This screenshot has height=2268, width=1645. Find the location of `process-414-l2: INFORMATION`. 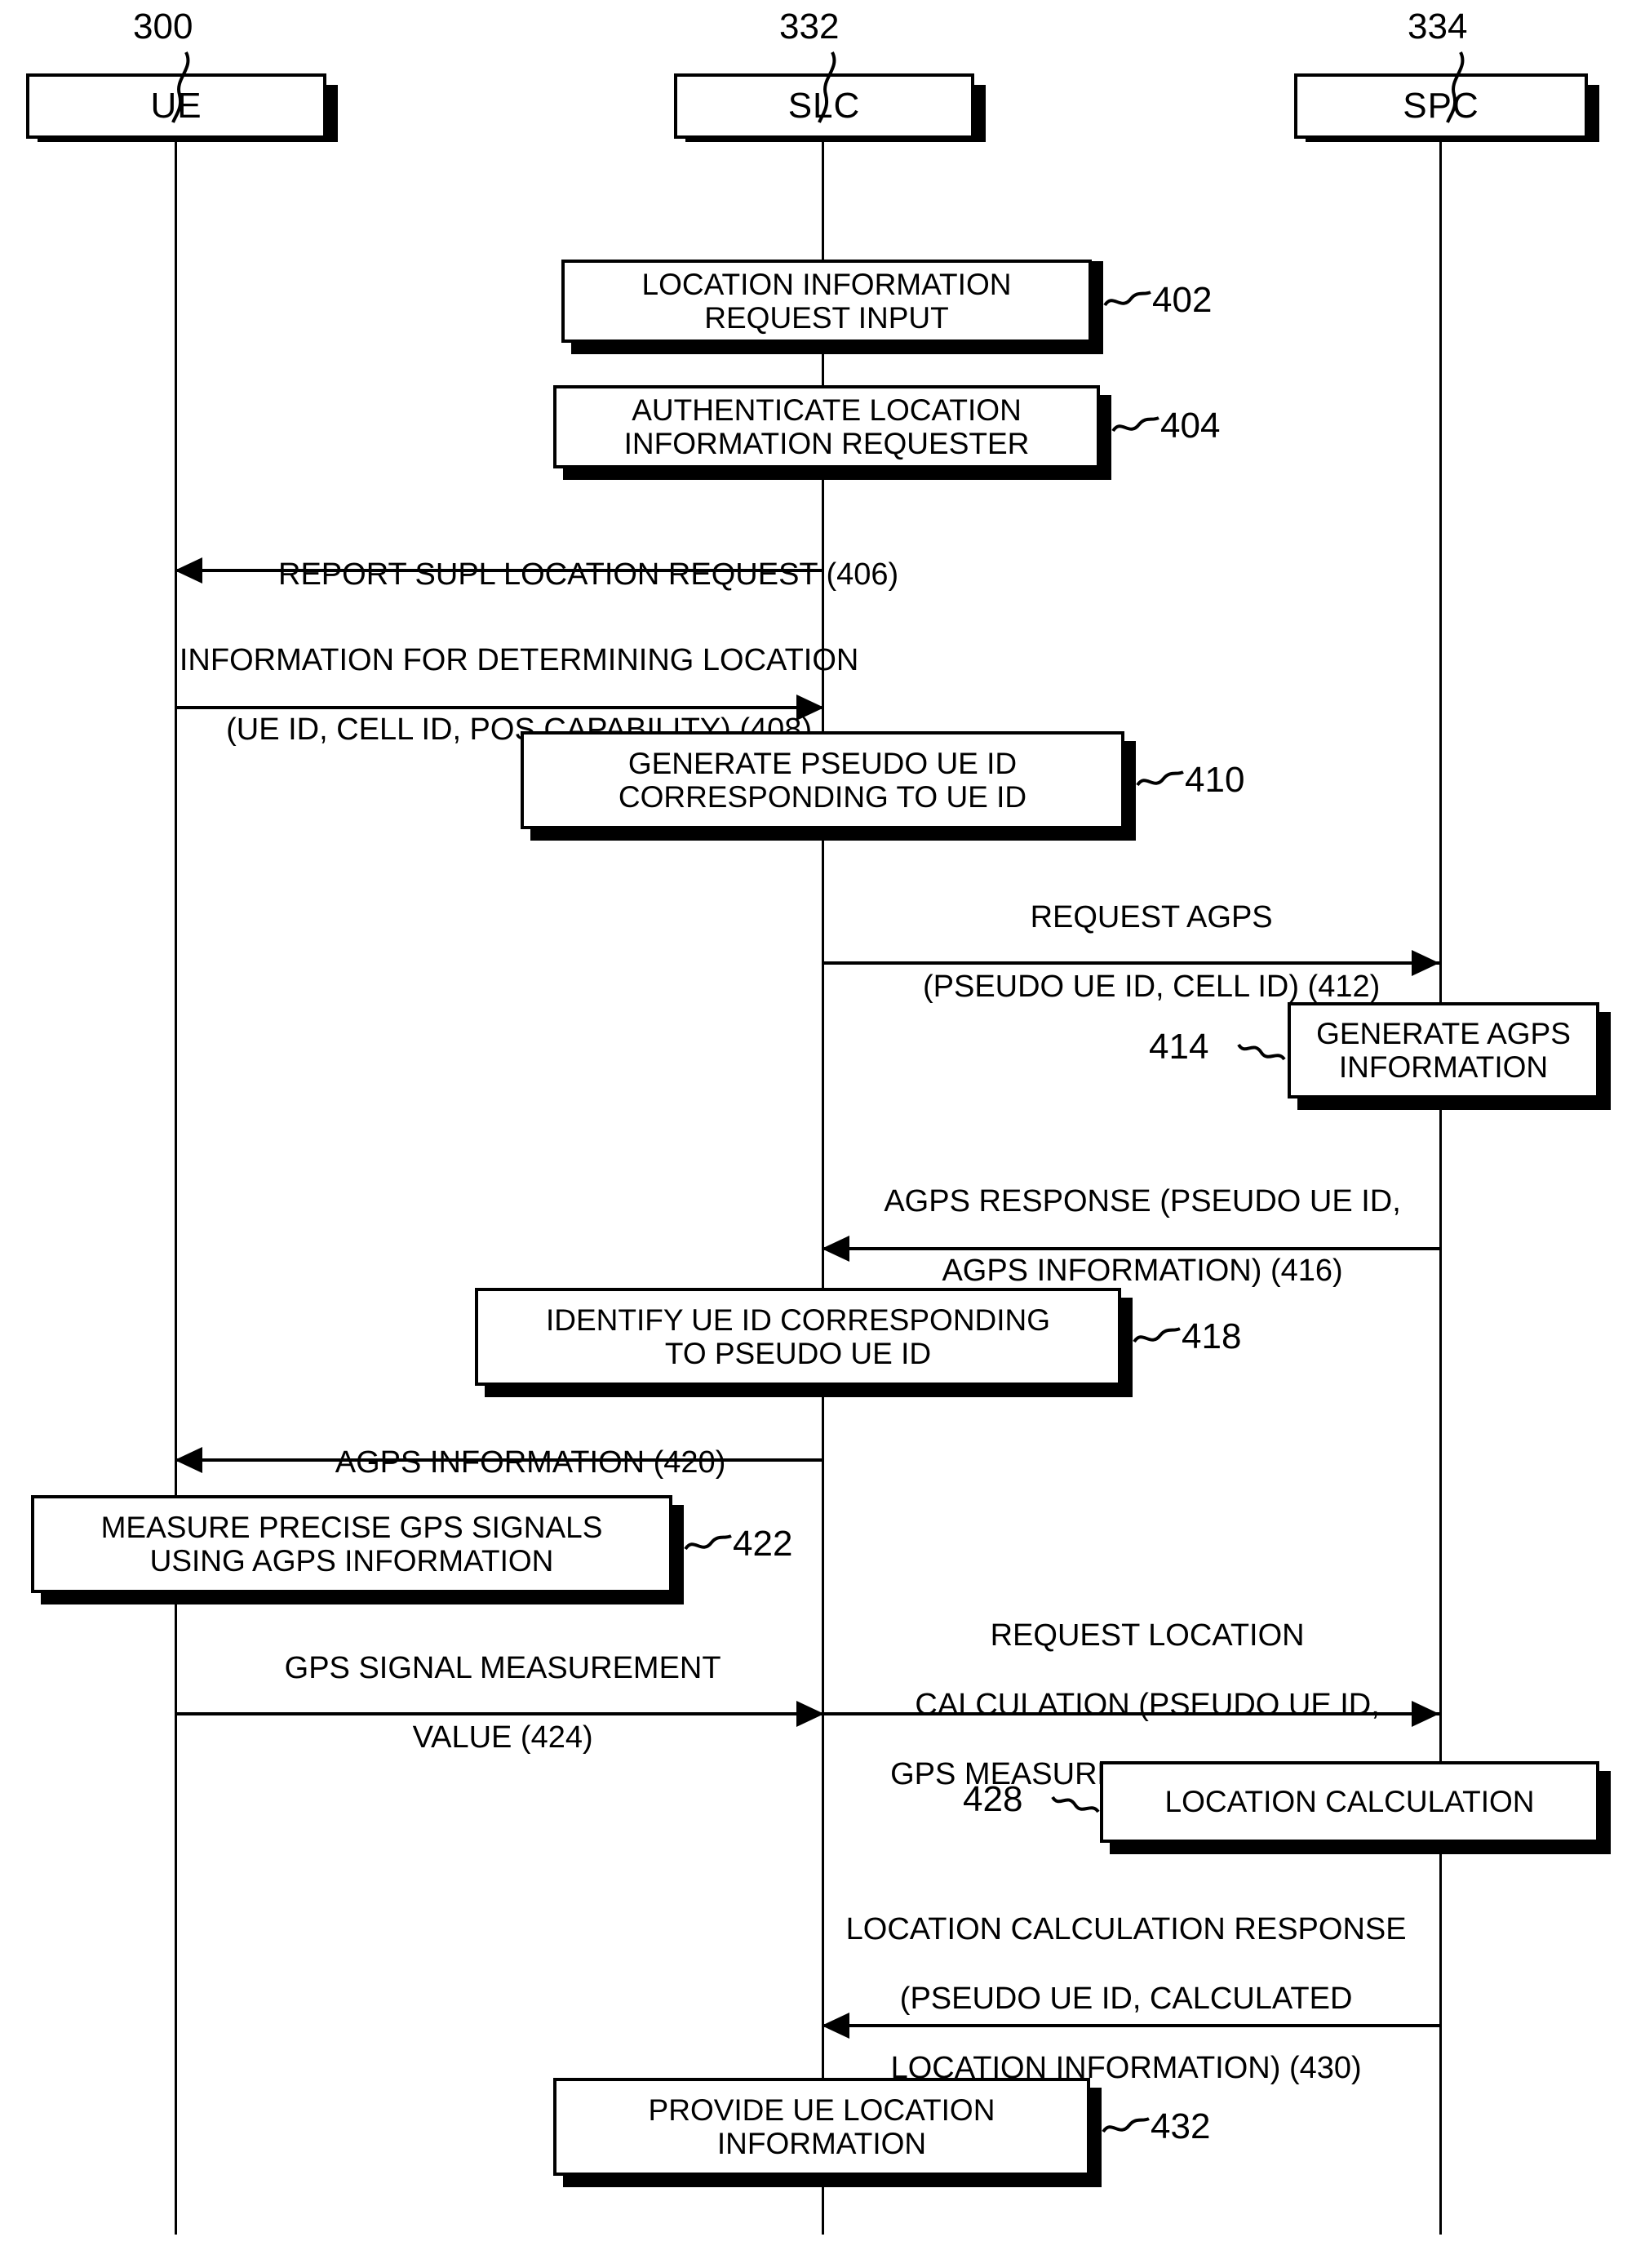

process-414-l2: INFORMATION is located at coordinates (1443, 1067).